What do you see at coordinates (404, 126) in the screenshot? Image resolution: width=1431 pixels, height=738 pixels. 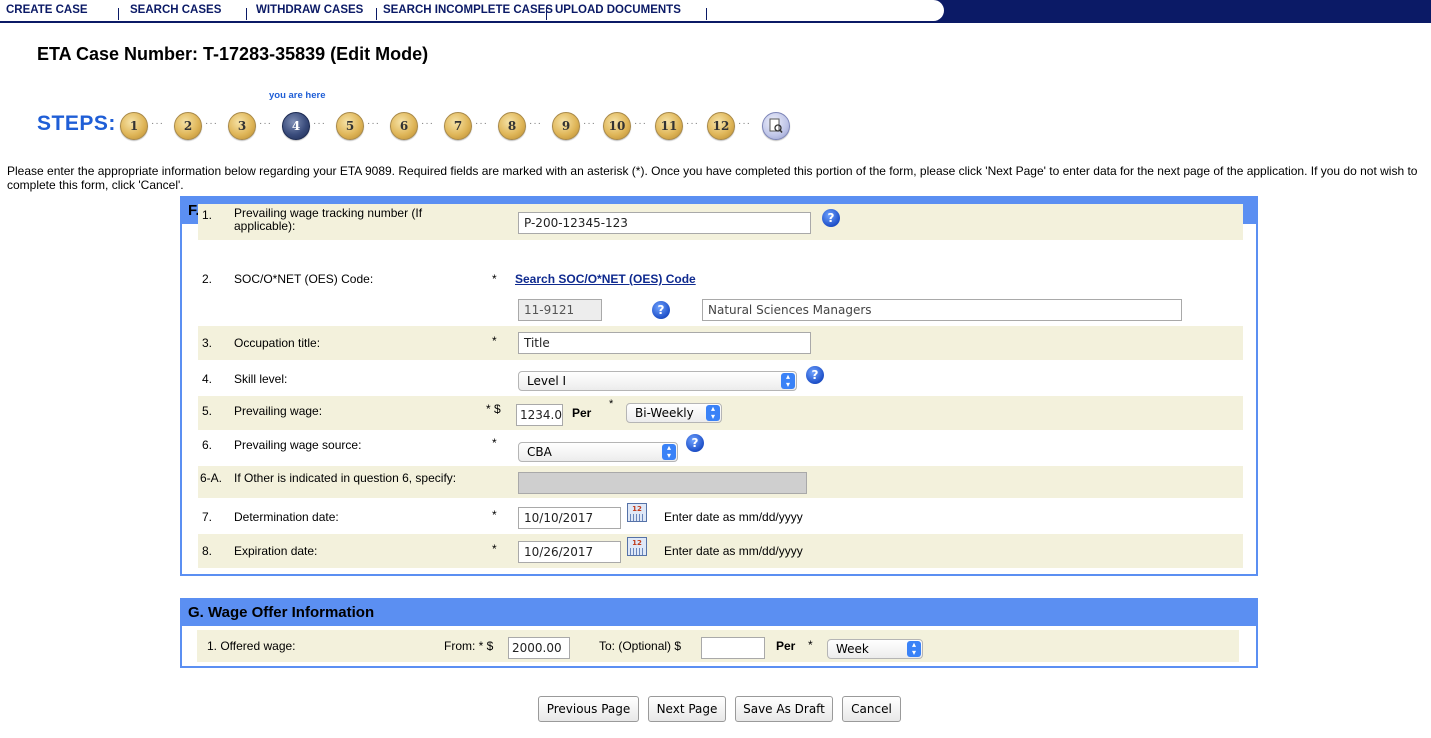 I see `step-6-button: 6` at bounding box center [404, 126].